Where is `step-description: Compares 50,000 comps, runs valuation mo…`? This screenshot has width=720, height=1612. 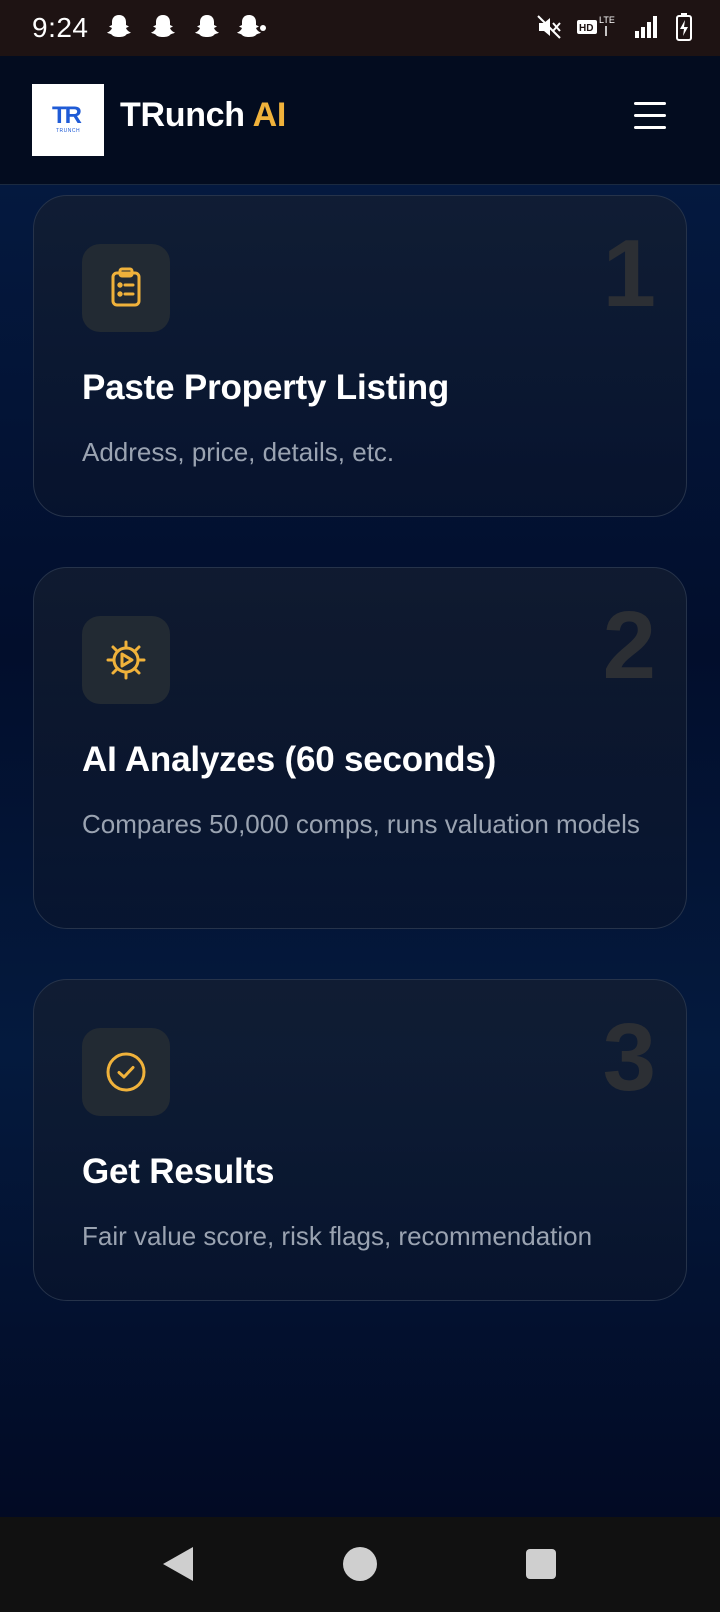 step-description: Compares 50,000 comps, runs valuation mo… is located at coordinates (361, 824).